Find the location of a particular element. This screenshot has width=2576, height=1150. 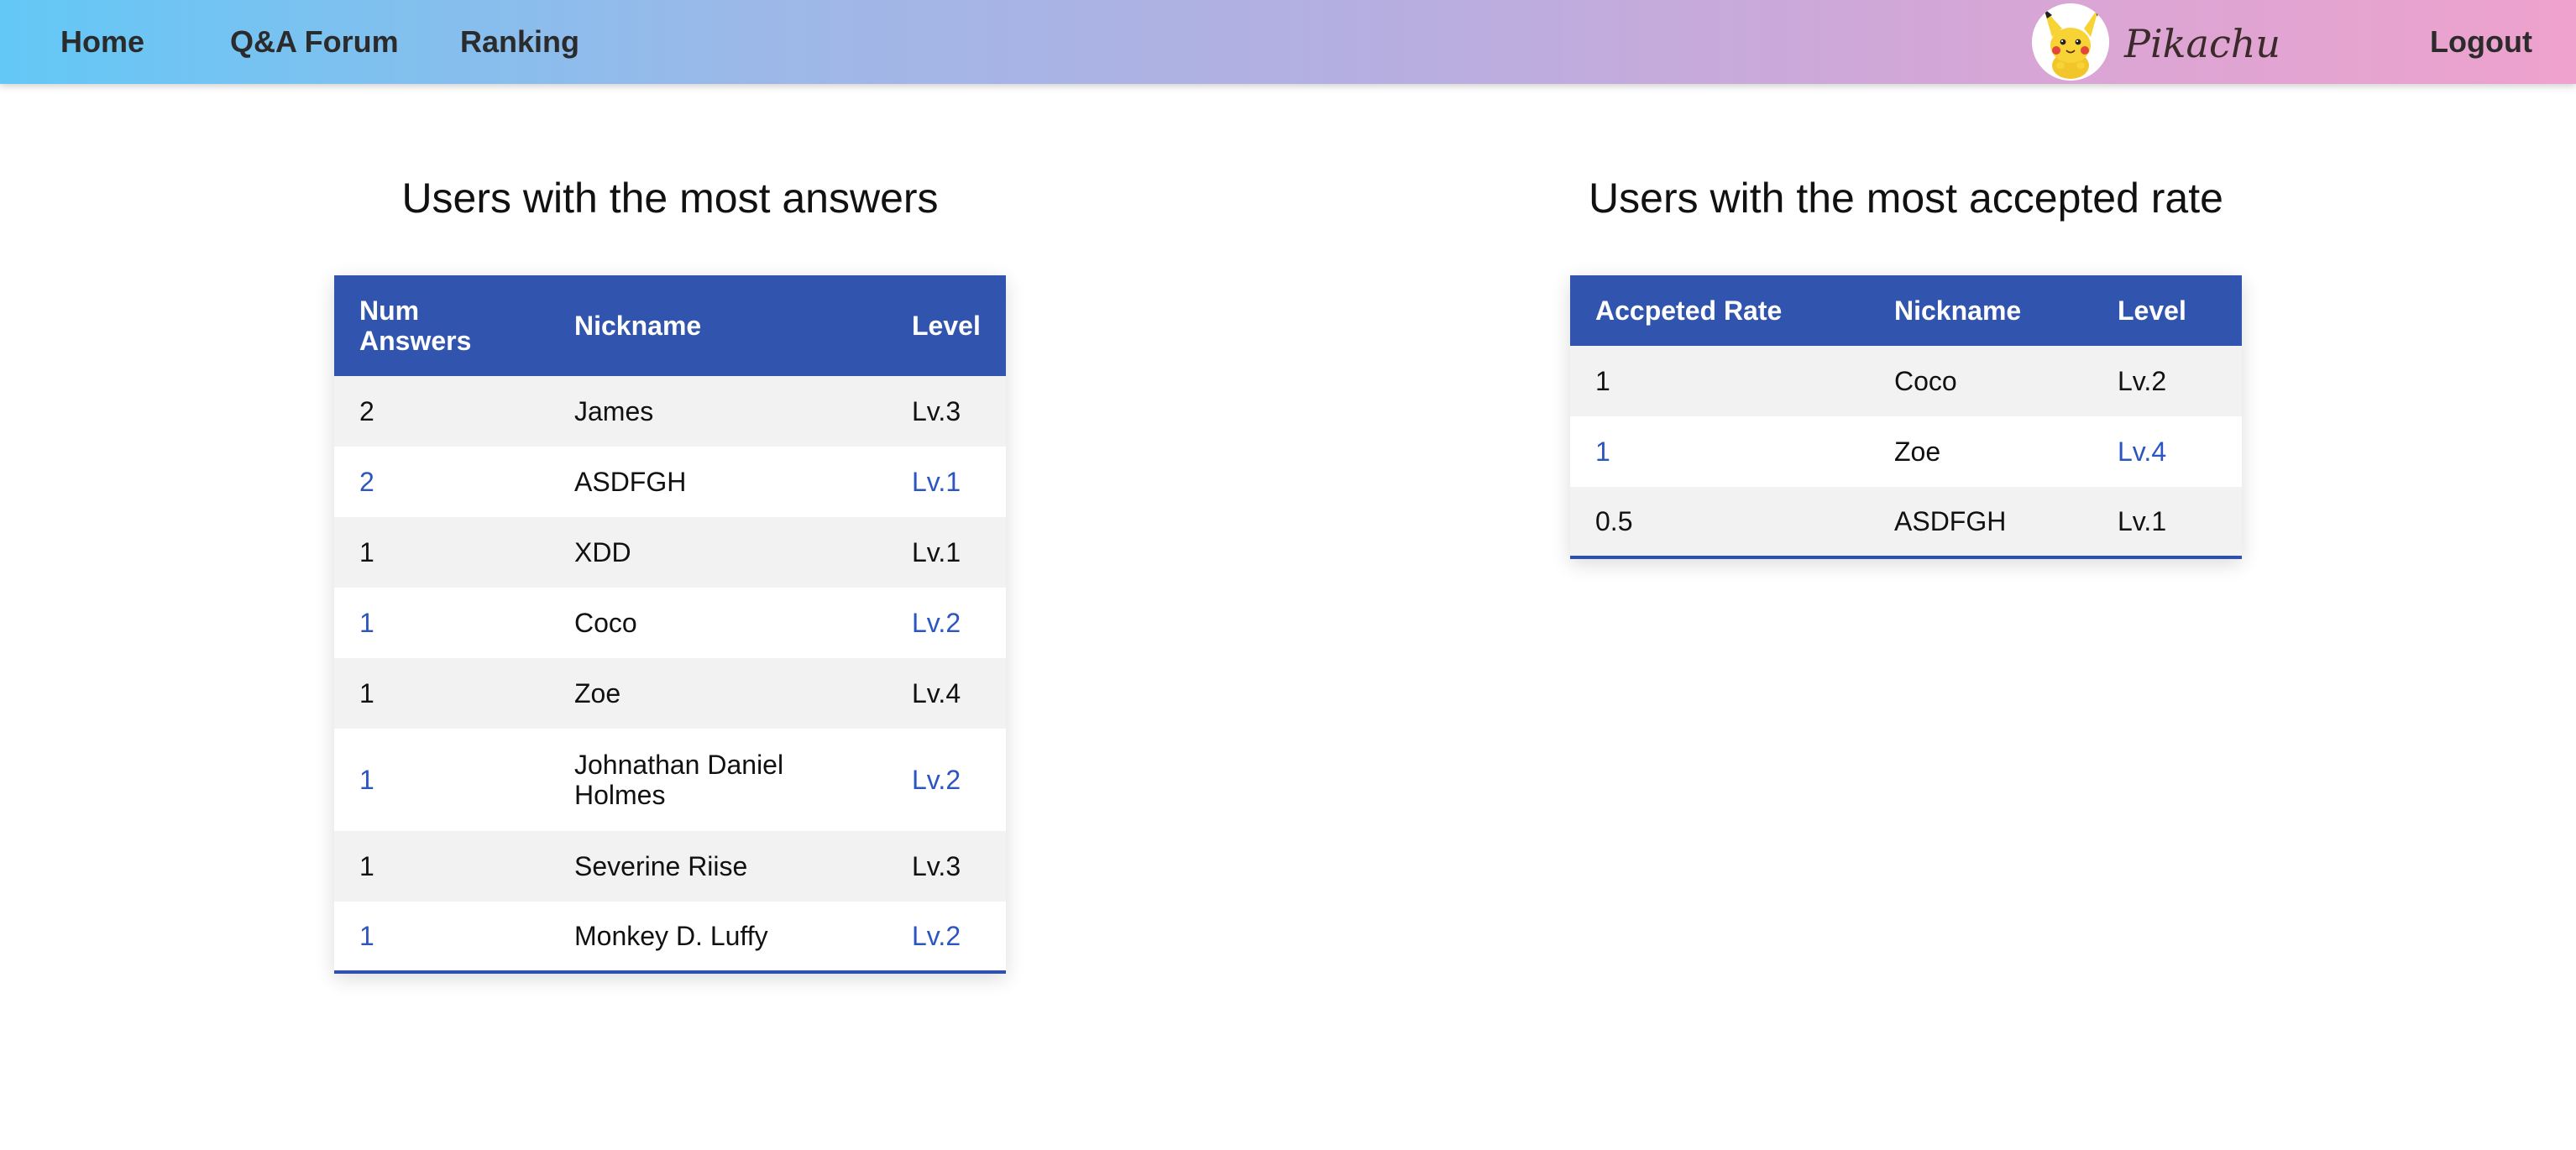

pikachu-avatar-icon is located at coordinates (2070, 42).